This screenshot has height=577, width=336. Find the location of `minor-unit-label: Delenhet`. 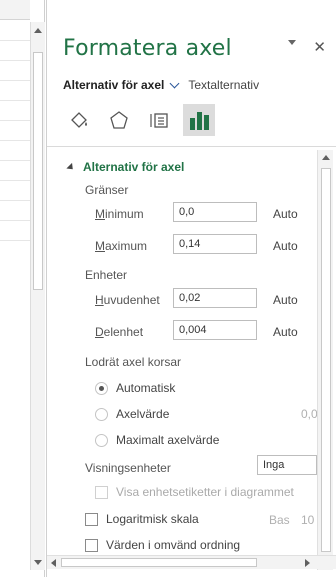

minor-unit-label: Delenhet is located at coordinates (119, 332).